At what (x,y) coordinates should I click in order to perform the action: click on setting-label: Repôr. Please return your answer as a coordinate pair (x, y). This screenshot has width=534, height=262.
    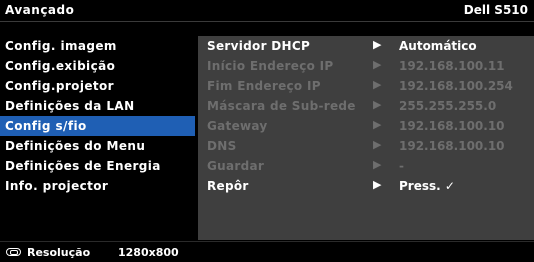
    Looking at the image, I should click on (228, 186).